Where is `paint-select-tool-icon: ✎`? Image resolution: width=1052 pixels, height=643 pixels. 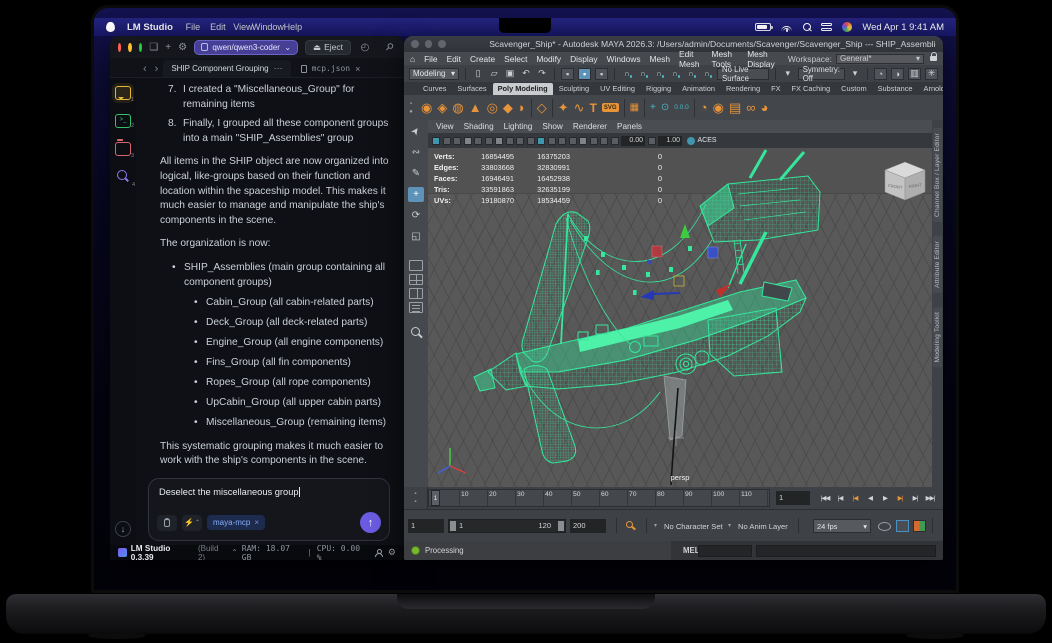
paint-select-tool-icon: ✎ is located at coordinates (416, 173).